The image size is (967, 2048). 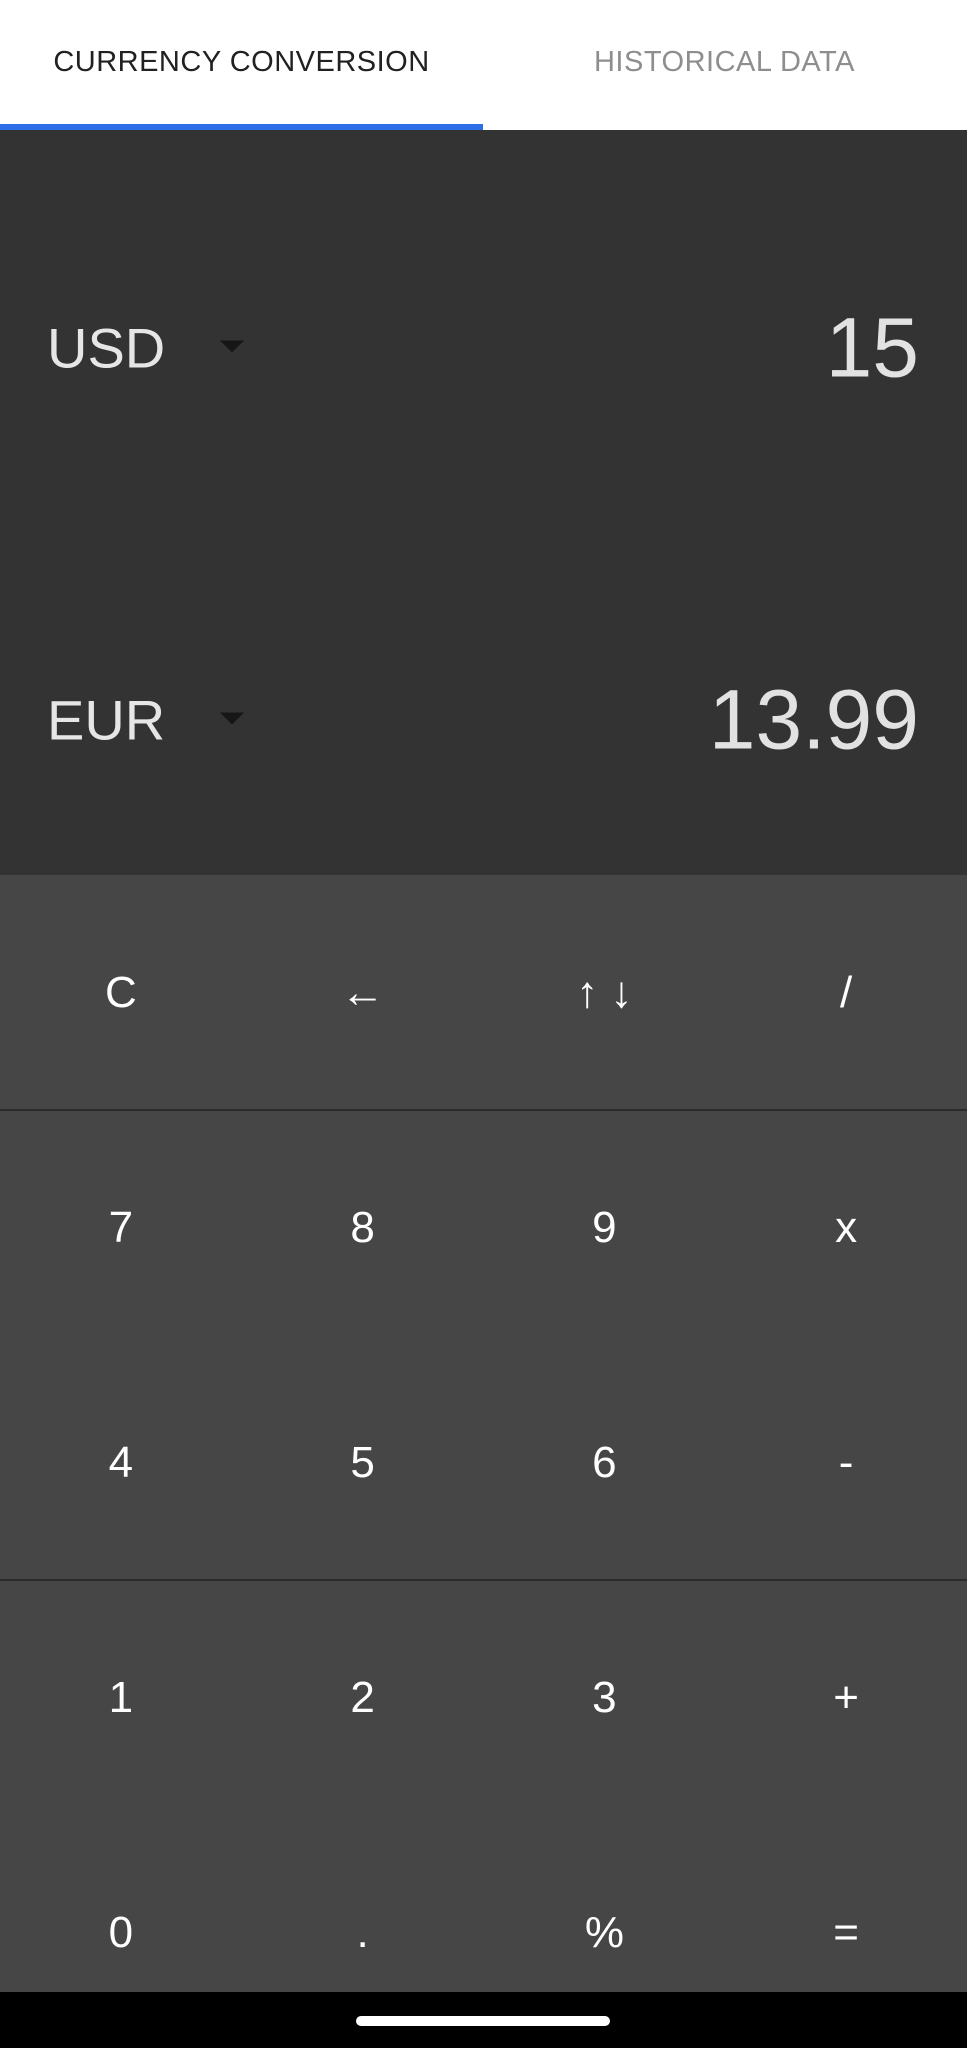 I want to click on backspace-key: ←, so click(x=363, y=992).